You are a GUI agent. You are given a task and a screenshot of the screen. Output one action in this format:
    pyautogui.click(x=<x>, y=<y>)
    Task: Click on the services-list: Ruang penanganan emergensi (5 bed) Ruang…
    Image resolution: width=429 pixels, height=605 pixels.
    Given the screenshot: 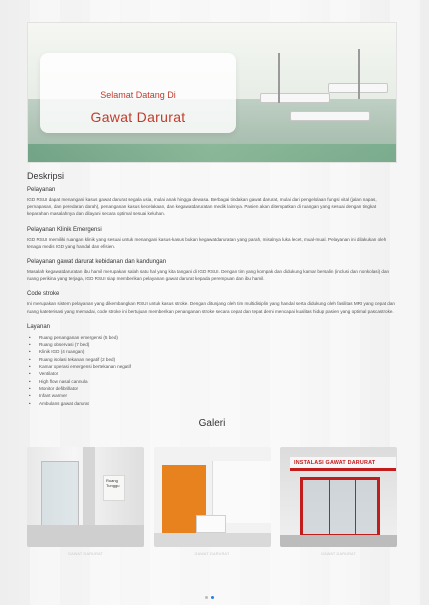 What is the action you would take?
    pyautogui.click(x=212, y=370)
    